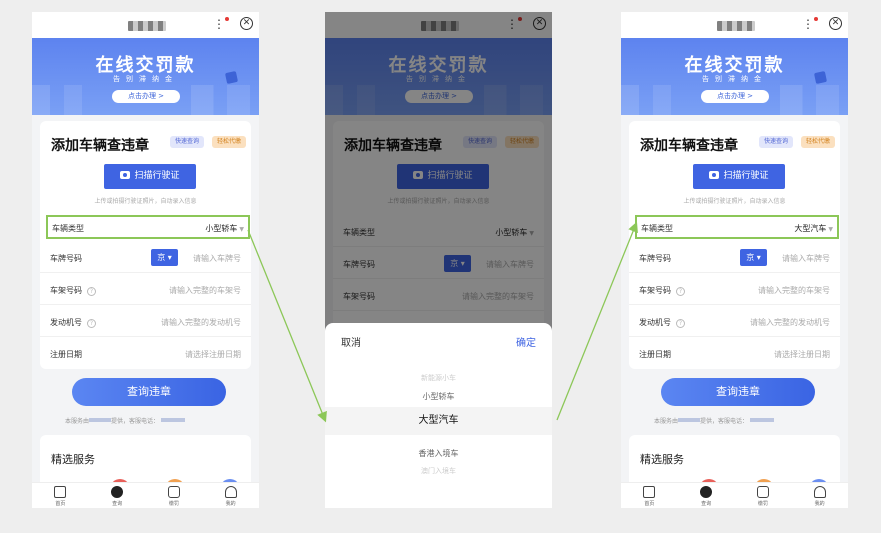 The image size is (881, 533). What do you see at coordinates (287, 326) in the screenshot?
I see `arrow-open-picker` at bounding box center [287, 326].